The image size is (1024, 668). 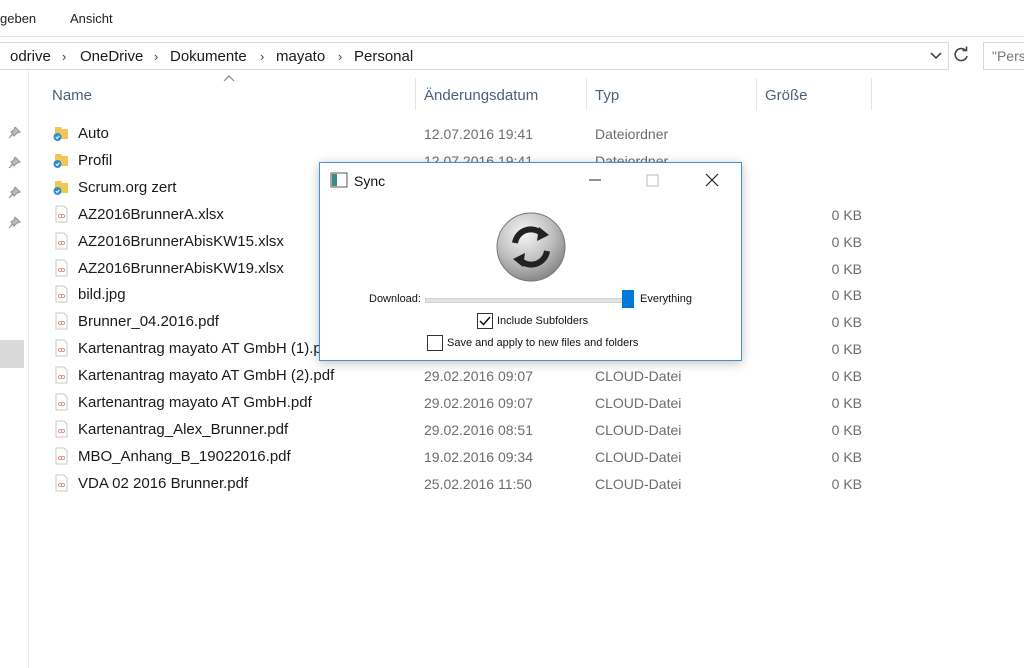 What do you see at coordinates (181, 268) in the screenshot?
I see `file-name: AZ2016BrunnerAbisKW19.xlsx` at bounding box center [181, 268].